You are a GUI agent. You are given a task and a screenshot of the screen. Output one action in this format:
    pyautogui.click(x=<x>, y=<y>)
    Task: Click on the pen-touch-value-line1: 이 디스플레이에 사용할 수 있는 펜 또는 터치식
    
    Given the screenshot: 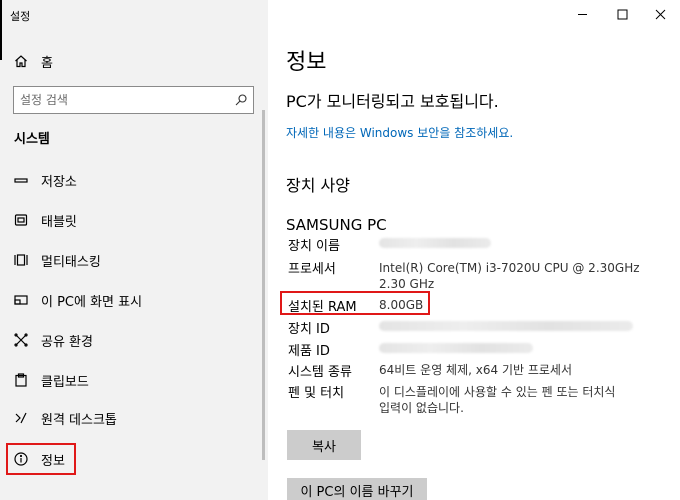 What is the action you would take?
    pyautogui.click(x=497, y=392)
    